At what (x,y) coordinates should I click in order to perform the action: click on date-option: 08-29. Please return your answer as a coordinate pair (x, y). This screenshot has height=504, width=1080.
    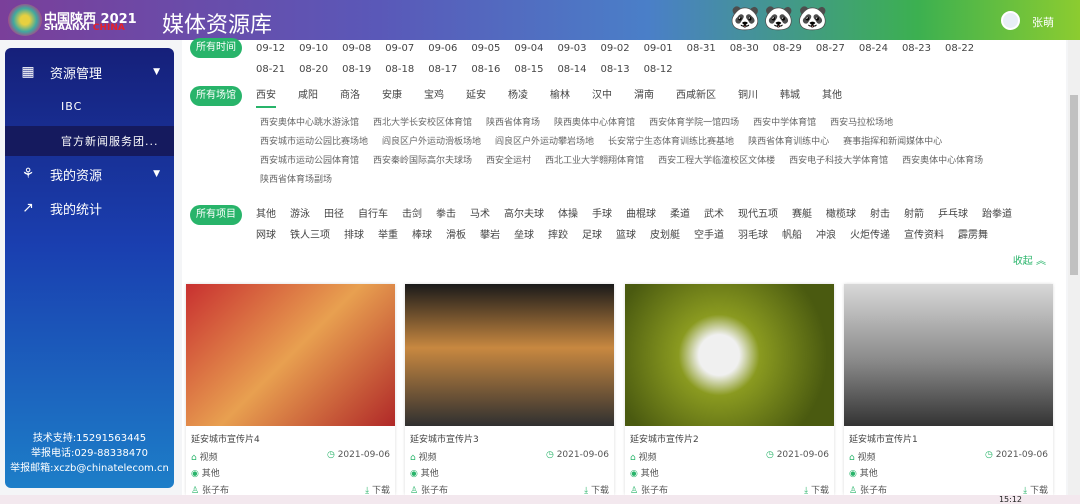
    Looking at the image, I should click on (787, 48).